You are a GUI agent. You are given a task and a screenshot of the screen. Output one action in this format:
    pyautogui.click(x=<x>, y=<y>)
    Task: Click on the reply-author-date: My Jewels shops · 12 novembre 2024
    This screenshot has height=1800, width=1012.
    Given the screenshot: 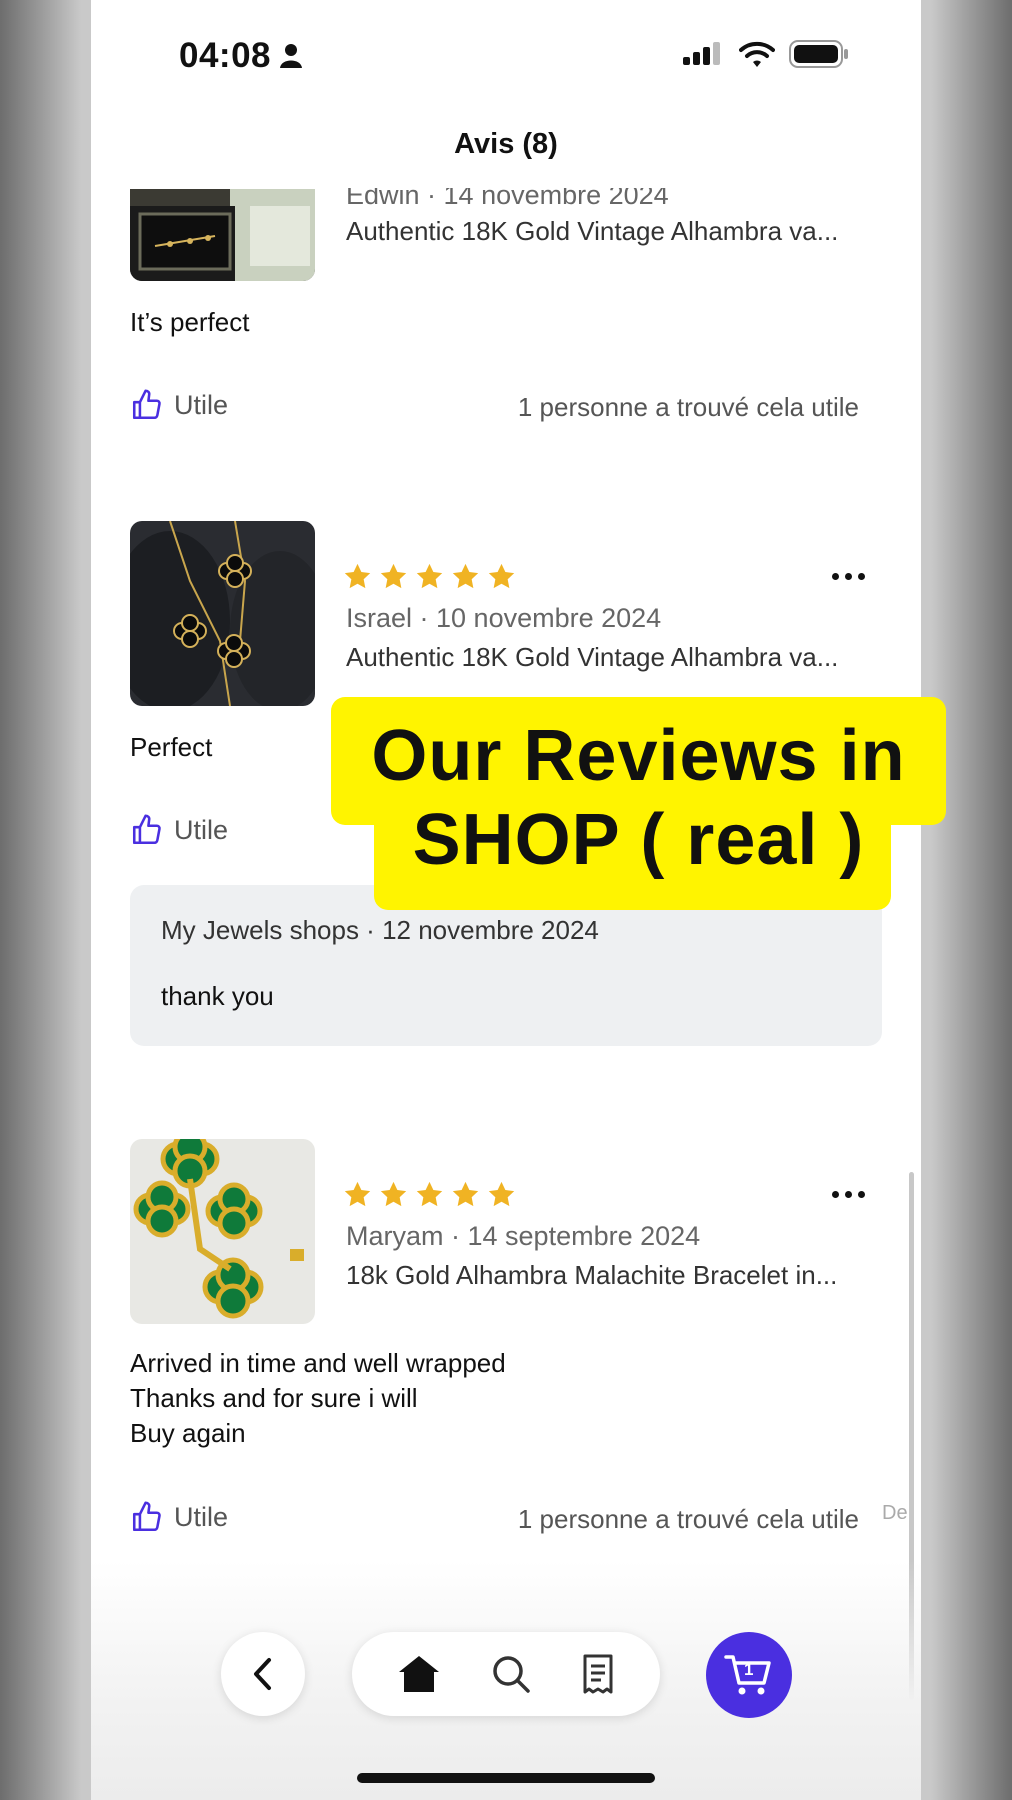 What is the action you would take?
    pyautogui.click(x=380, y=930)
    